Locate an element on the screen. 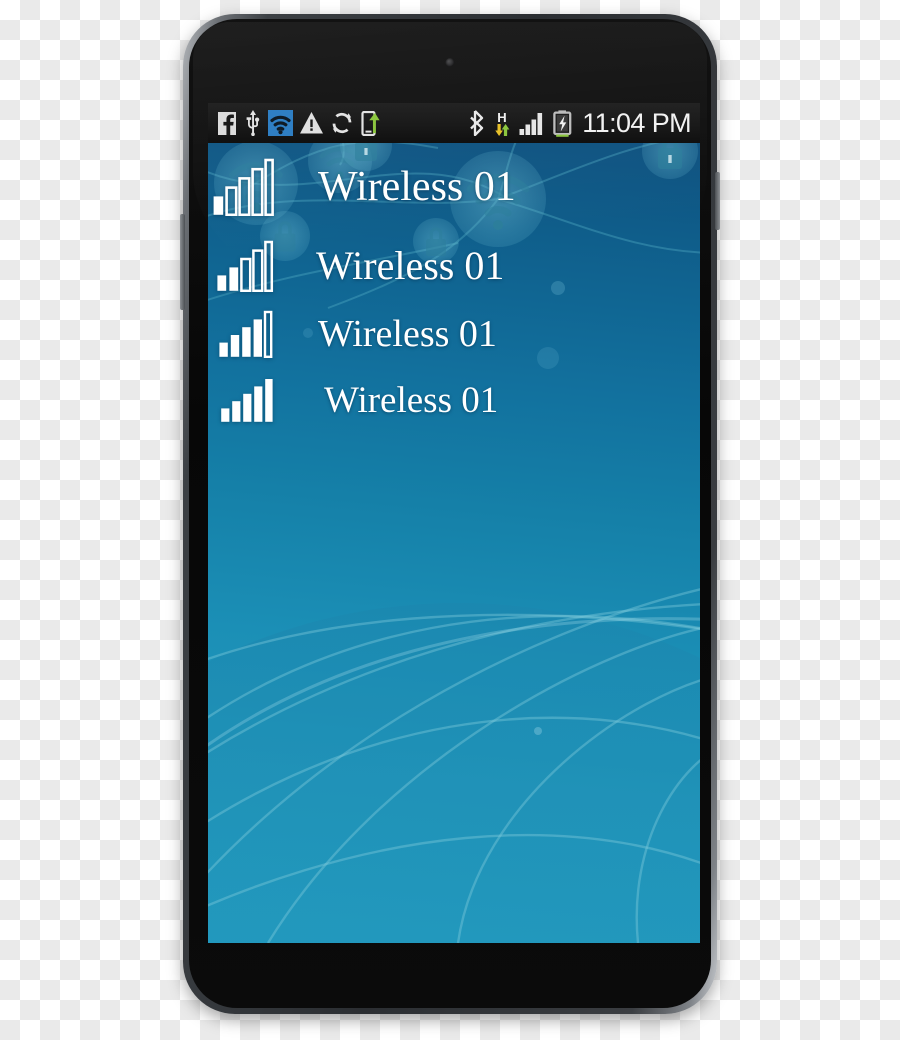  volume-button is located at coordinates (182, 262).